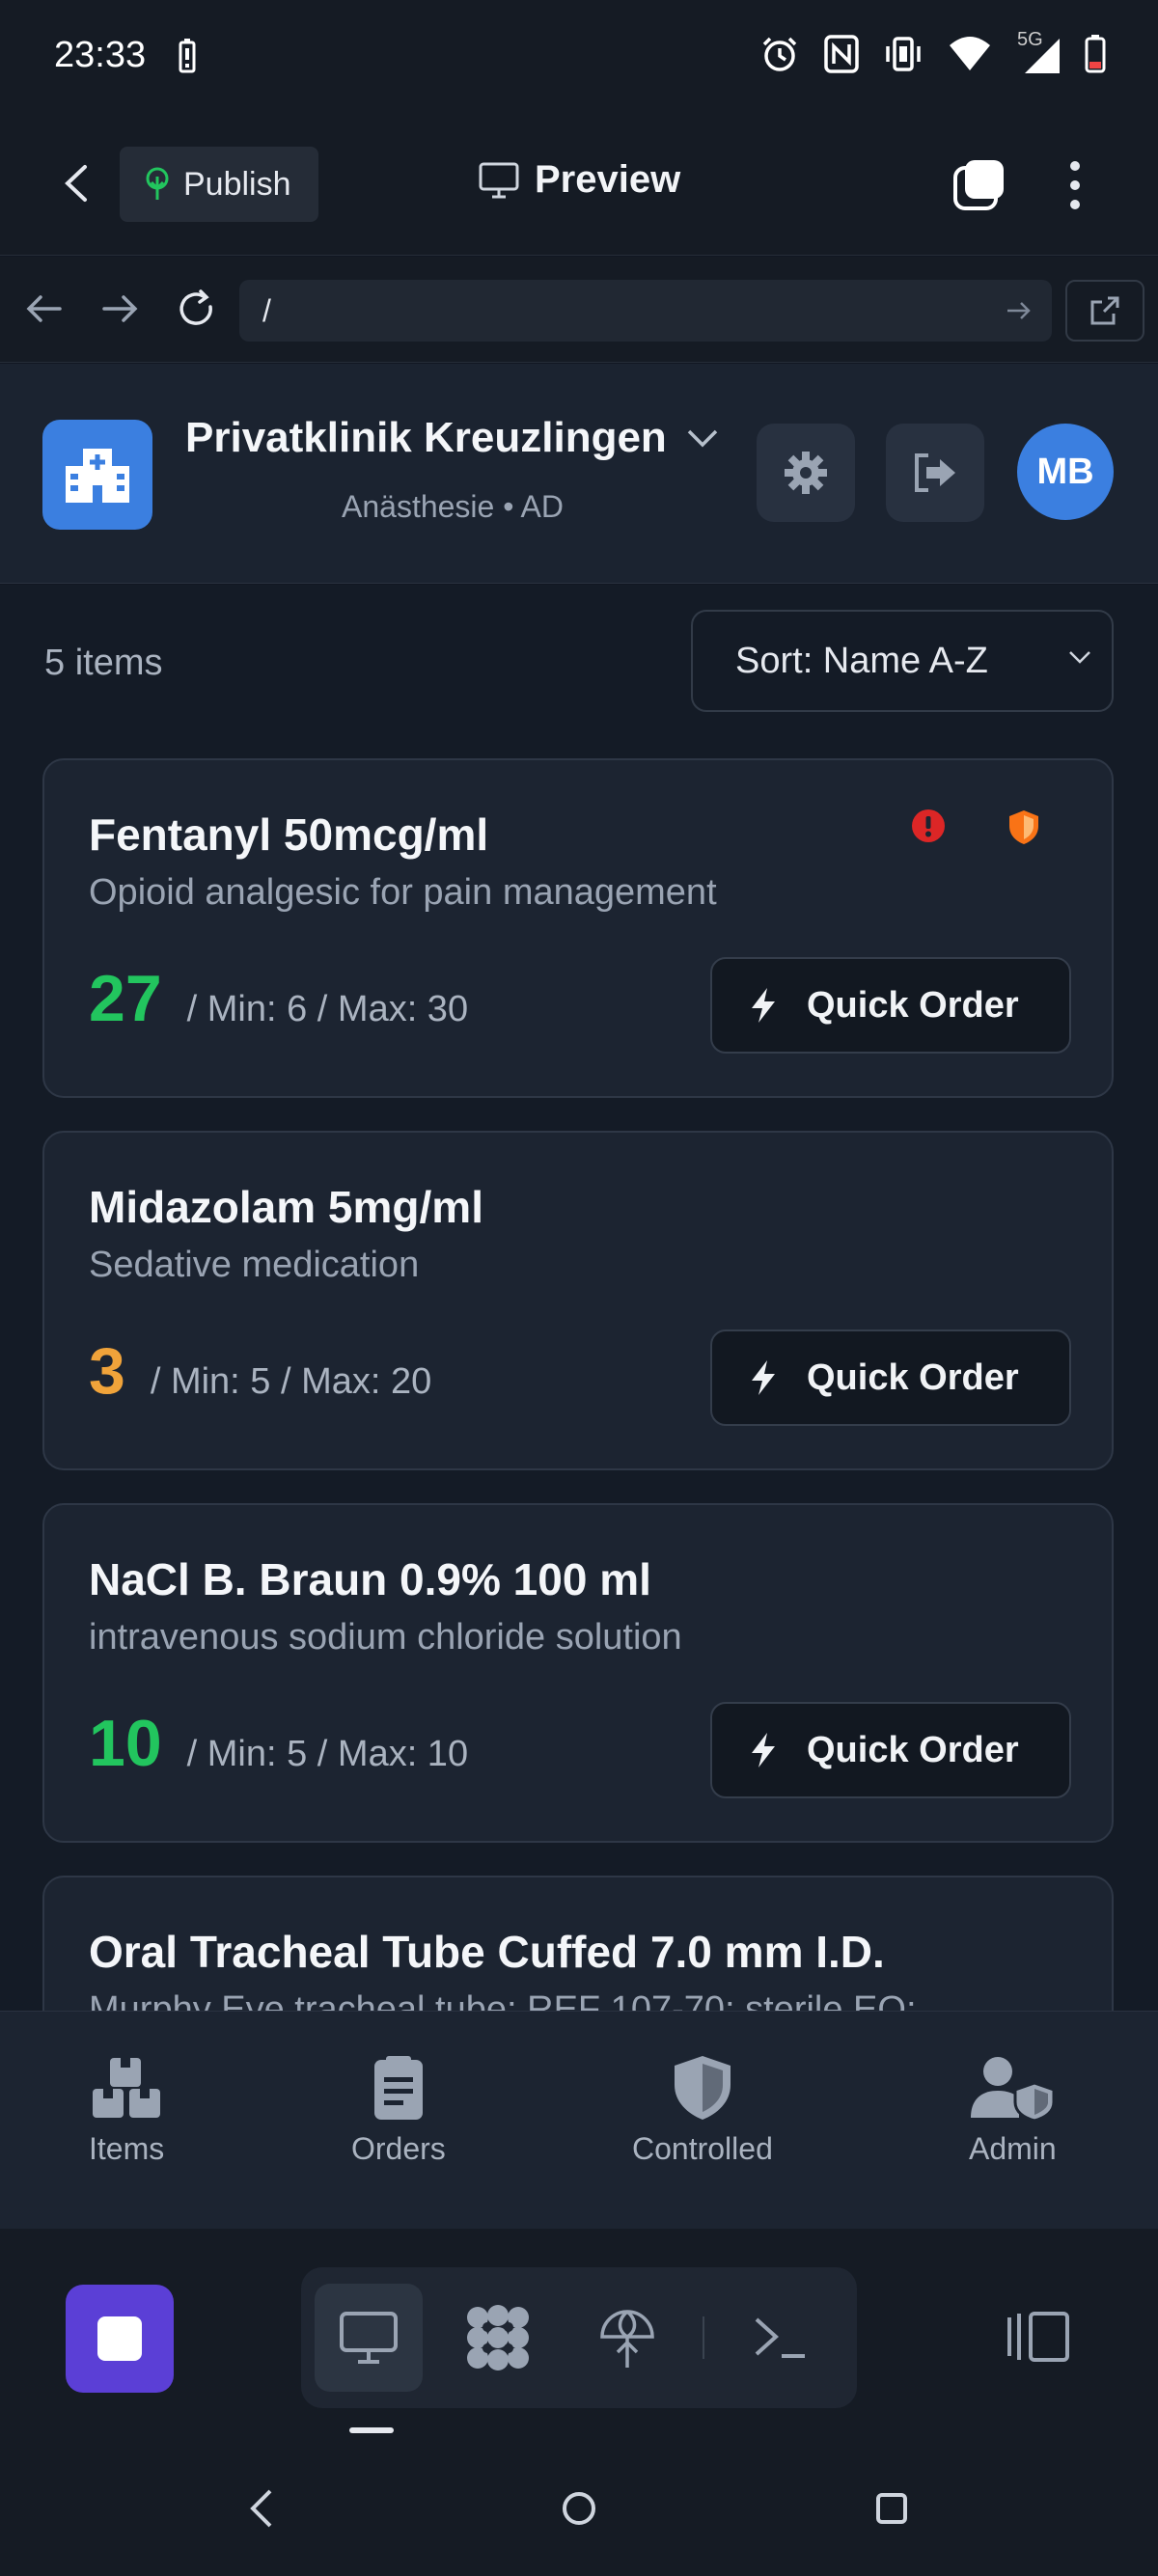 Image resolution: width=1158 pixels, height=2576 pixels. I want to click on system-recents-icon, so click(891, 2509).